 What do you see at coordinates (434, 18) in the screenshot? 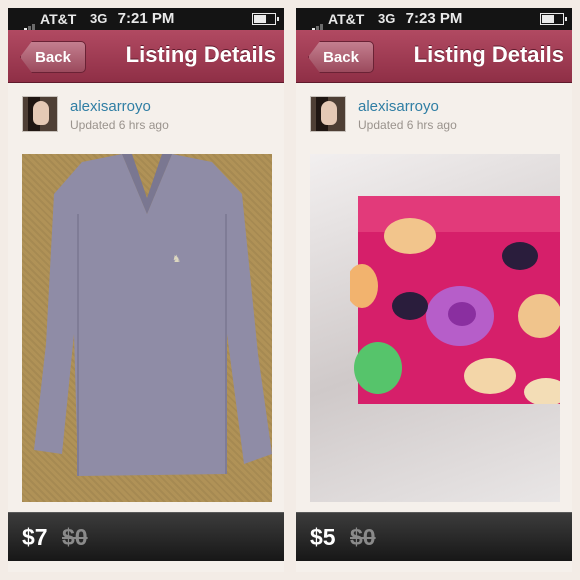
I see `status-time: 7:23 PM` at bounding box center [434, 18].